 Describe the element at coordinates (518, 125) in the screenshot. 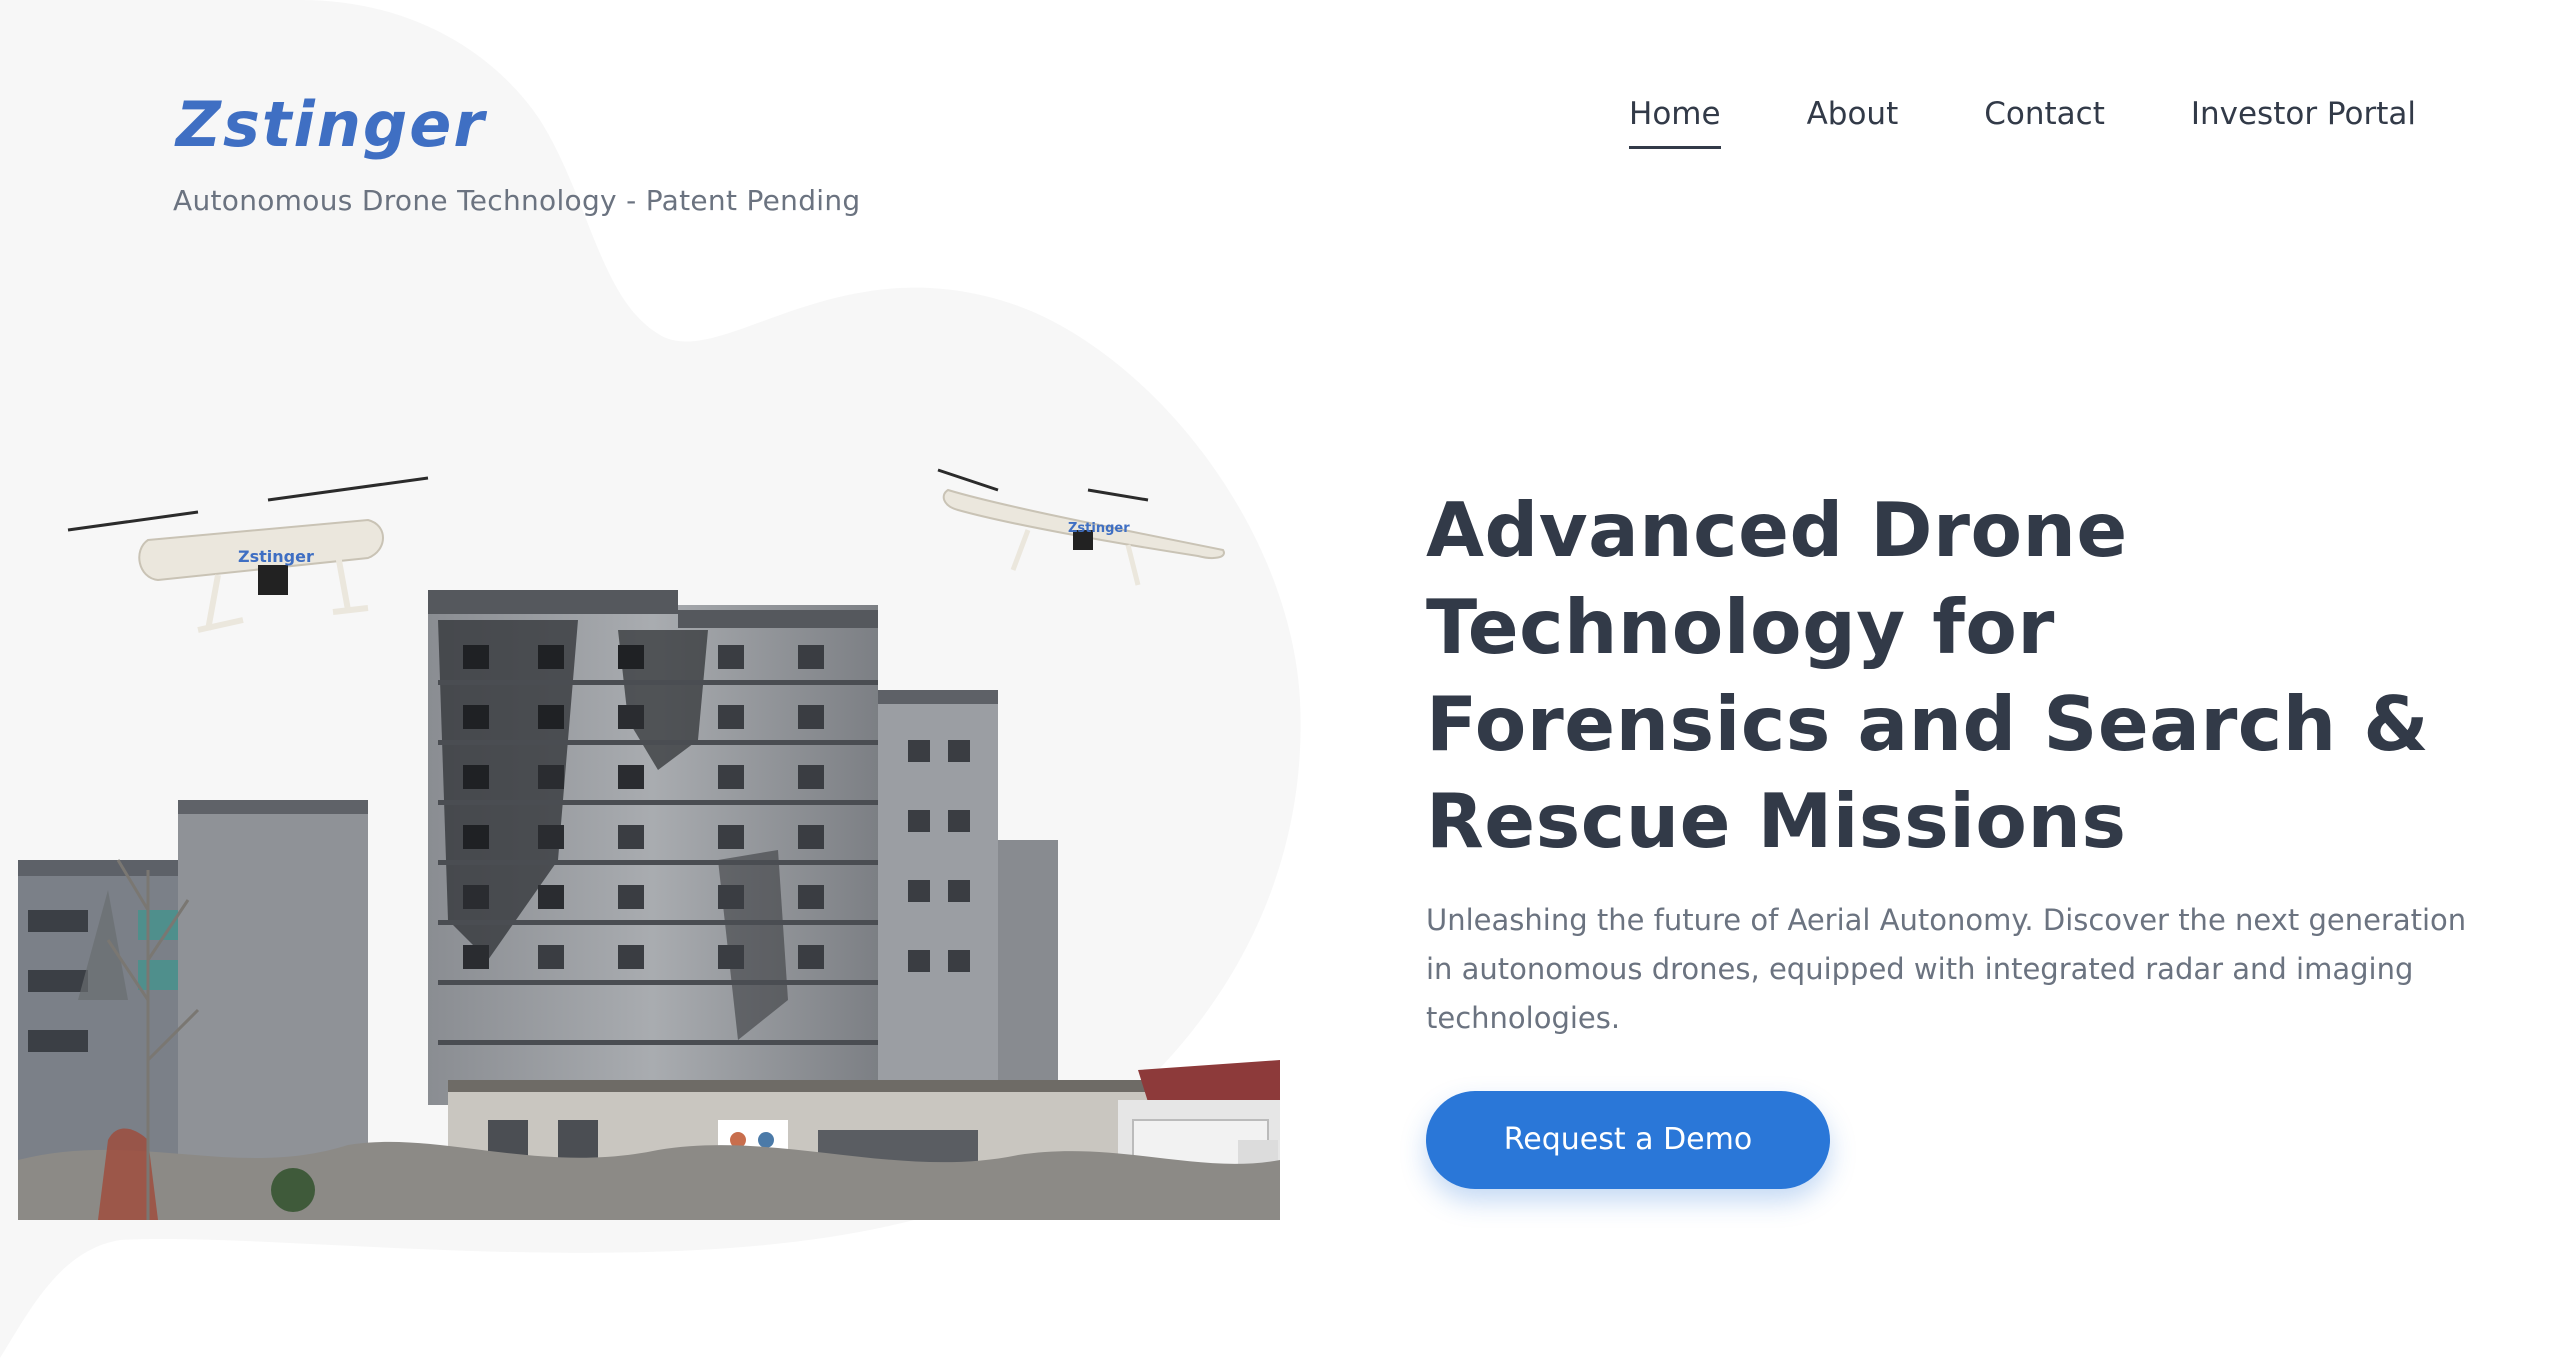

I see `logo: Zstinger` at that location.